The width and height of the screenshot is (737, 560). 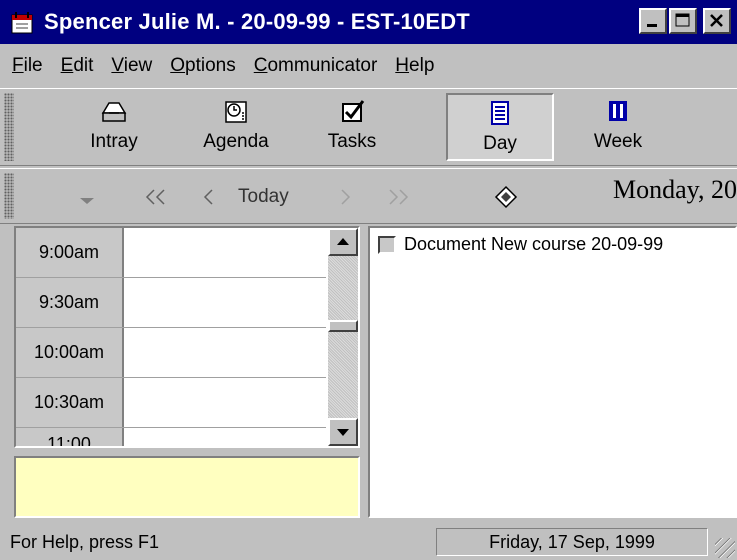 What do you see at coordinates (236, 141) in the screenshot?
I see `agenda-label: Agenda` at bounding box center [236, 141].